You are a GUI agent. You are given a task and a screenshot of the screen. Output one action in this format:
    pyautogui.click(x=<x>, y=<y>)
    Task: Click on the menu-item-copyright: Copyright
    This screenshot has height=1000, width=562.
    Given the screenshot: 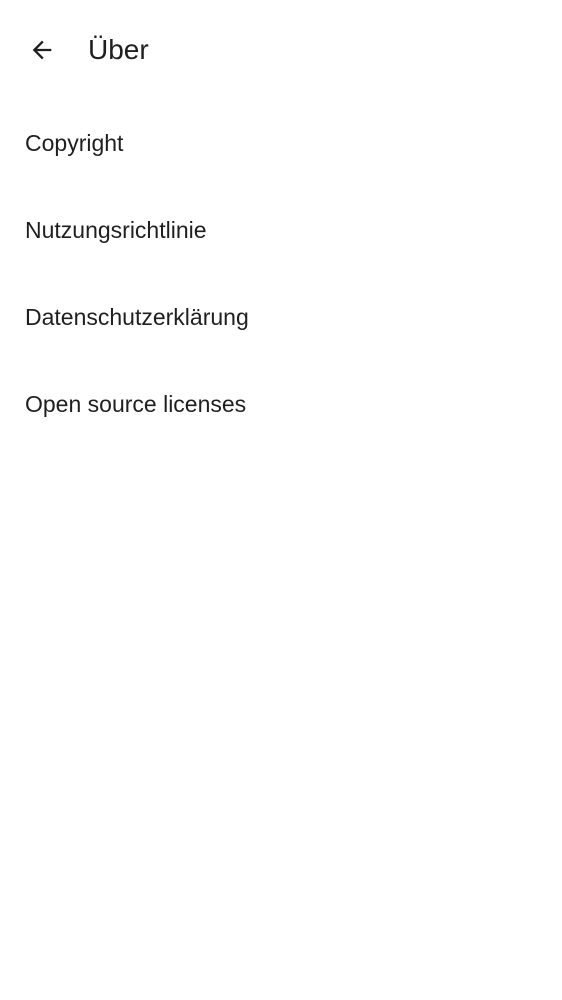 What is the action you would take?
    pyautogui.click(x=281, y=143)
    